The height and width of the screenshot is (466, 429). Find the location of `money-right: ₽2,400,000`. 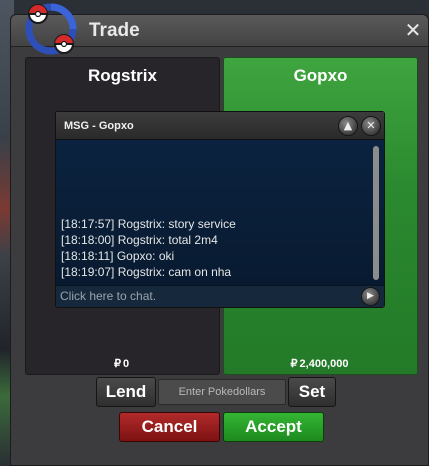

money-right: ₽2,400,000 is located at coordinates (320, 363).